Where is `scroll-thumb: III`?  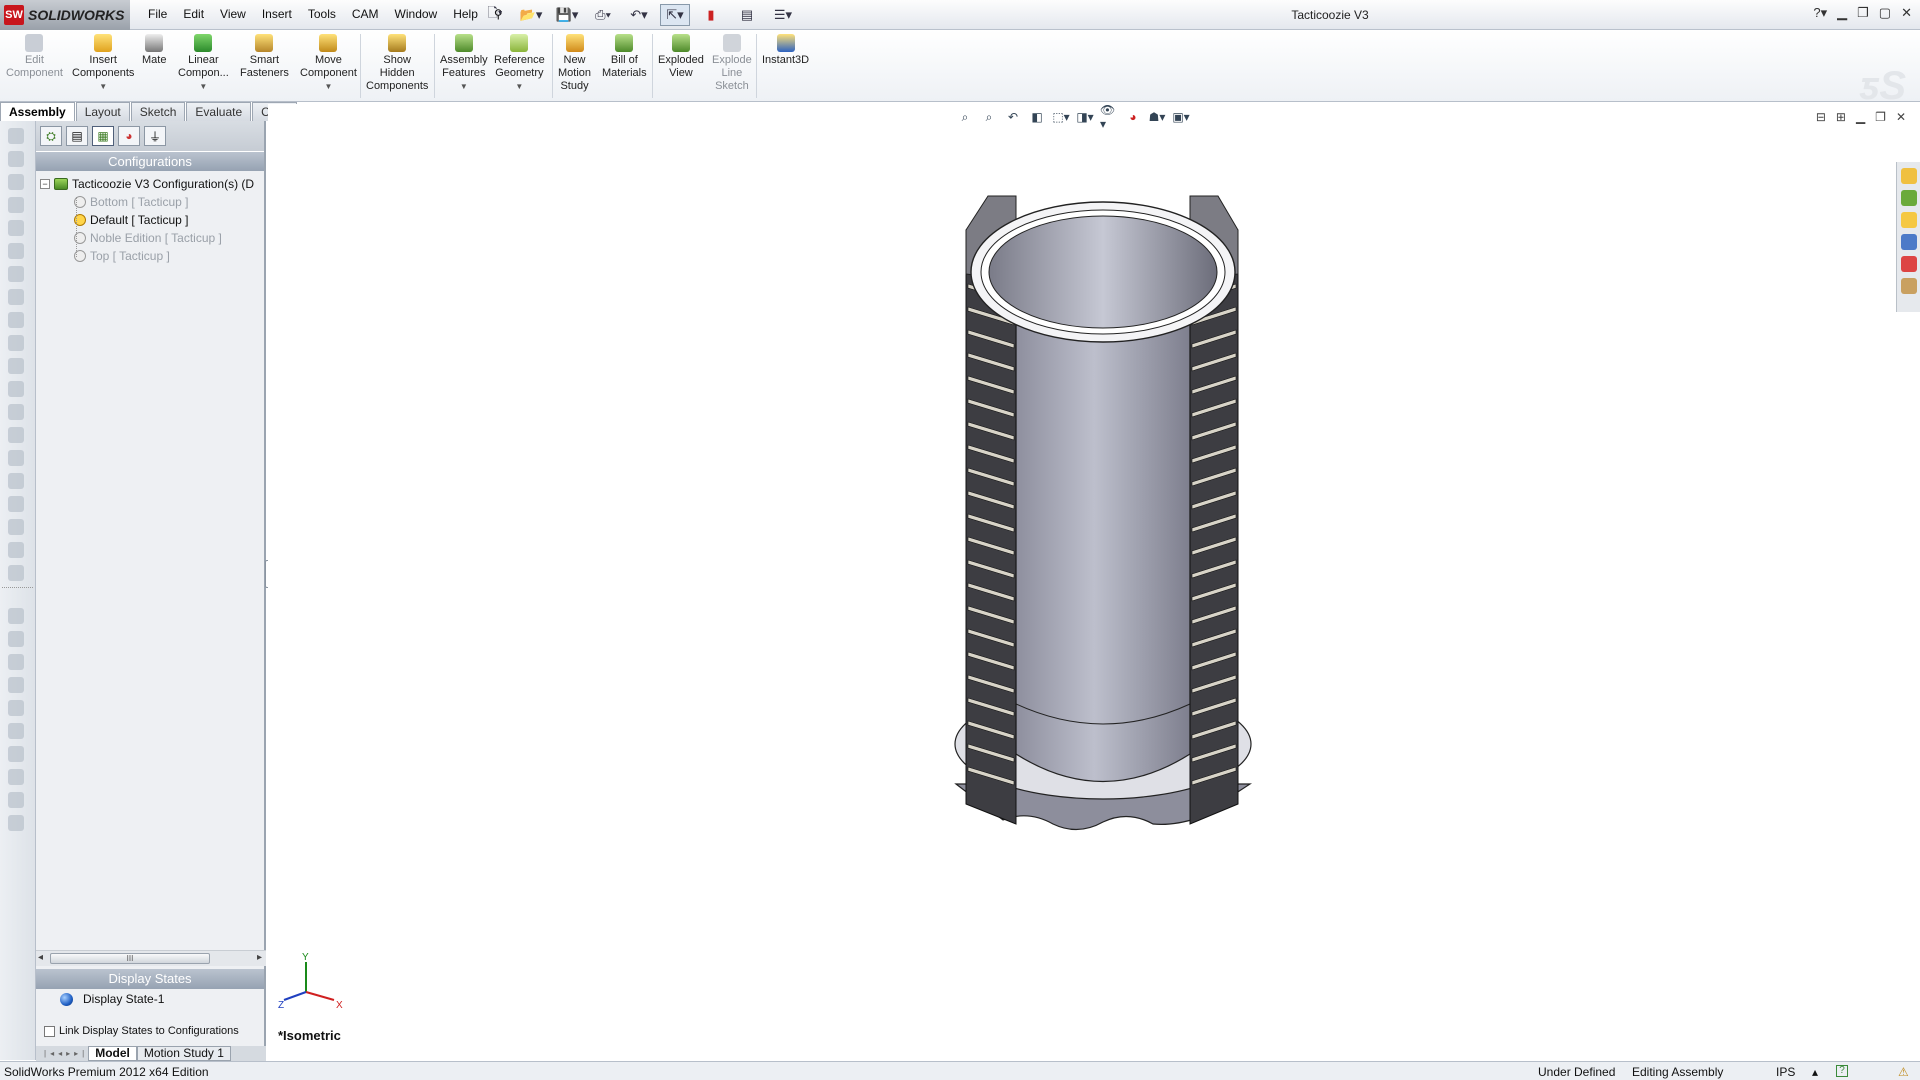
scroll-thumb: III is located at coordinates (130, 958).